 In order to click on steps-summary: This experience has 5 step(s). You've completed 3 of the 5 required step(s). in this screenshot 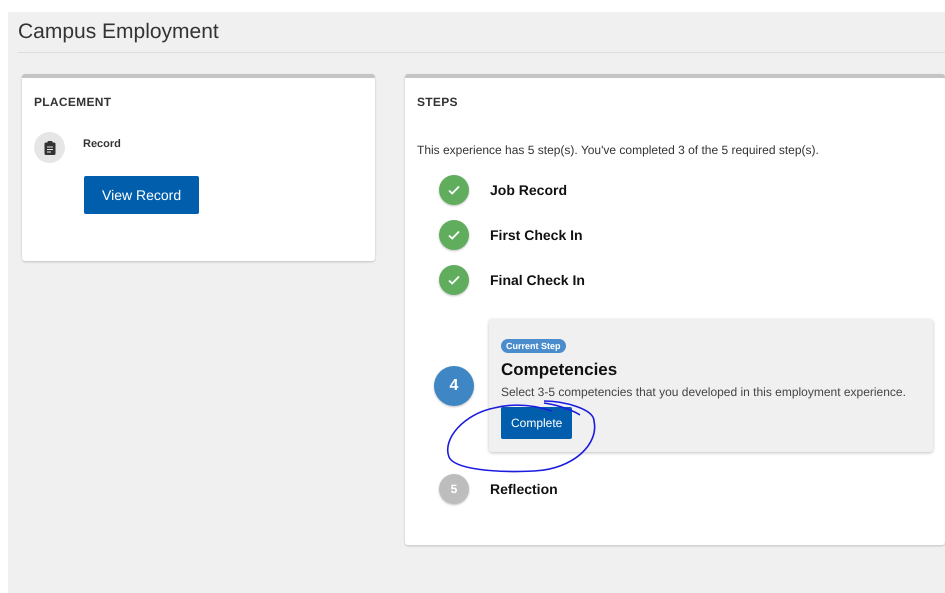, I will do `click(618, 150)`.